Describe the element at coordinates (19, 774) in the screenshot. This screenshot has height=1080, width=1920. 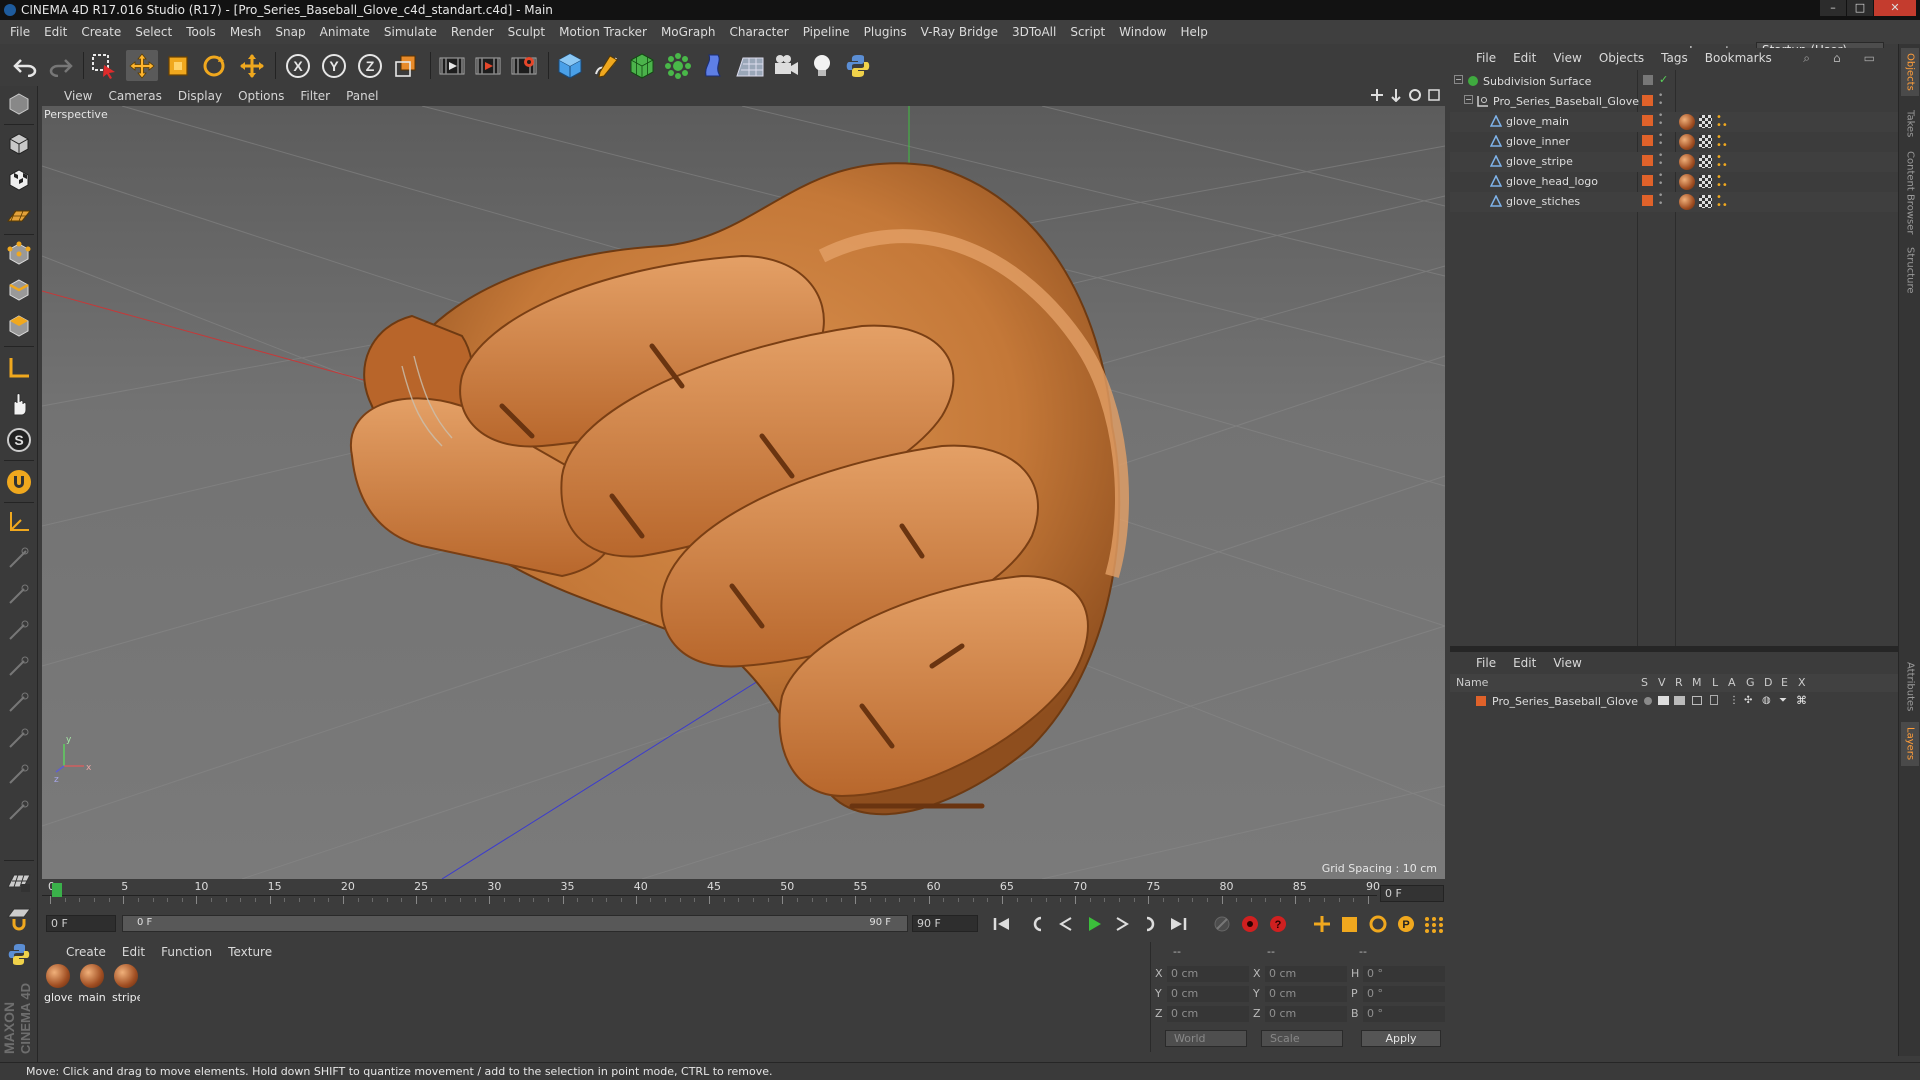
I see `sculpt-brush-7-icon` at that location.